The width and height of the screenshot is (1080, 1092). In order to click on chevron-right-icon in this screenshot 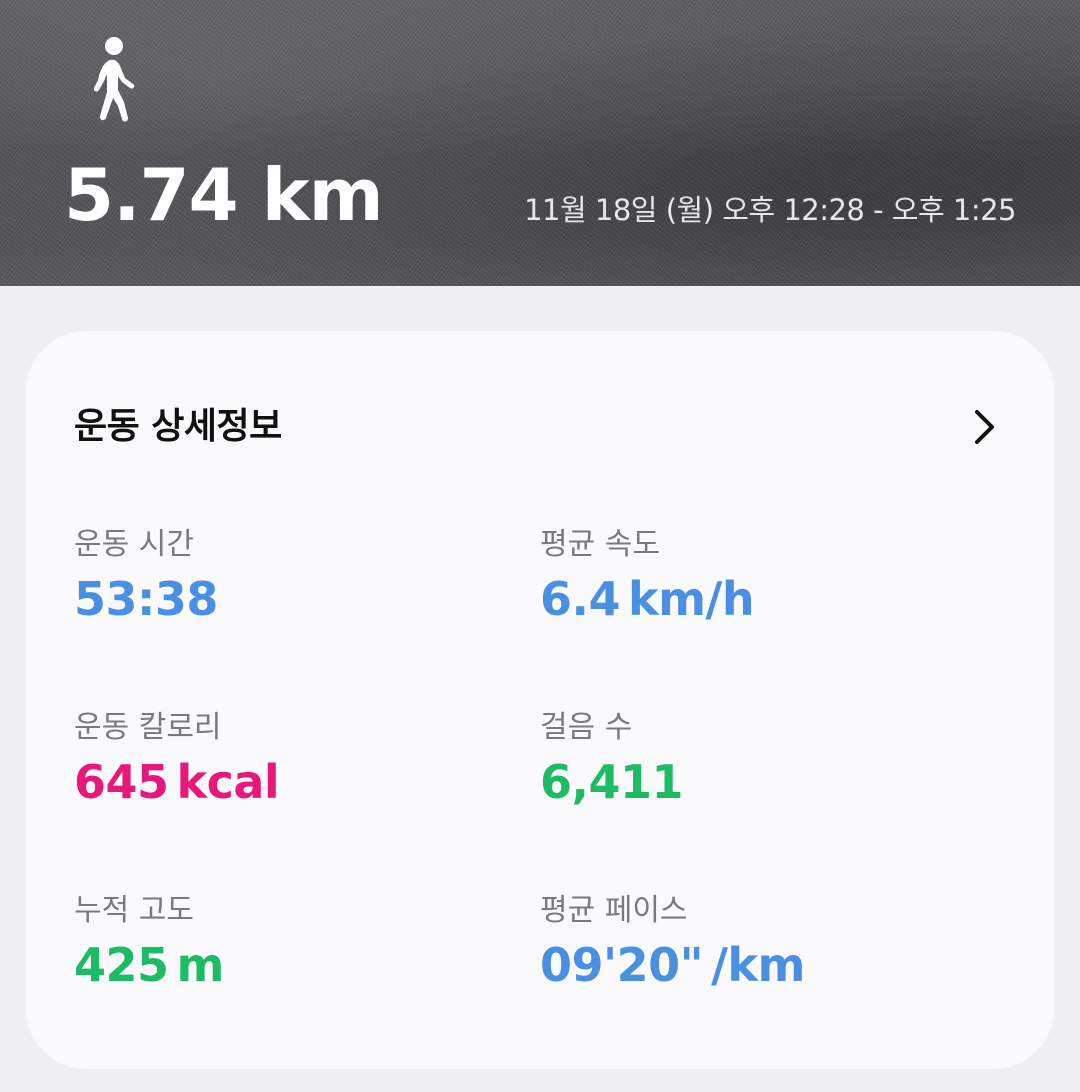, I will do `click(984, 427)`.